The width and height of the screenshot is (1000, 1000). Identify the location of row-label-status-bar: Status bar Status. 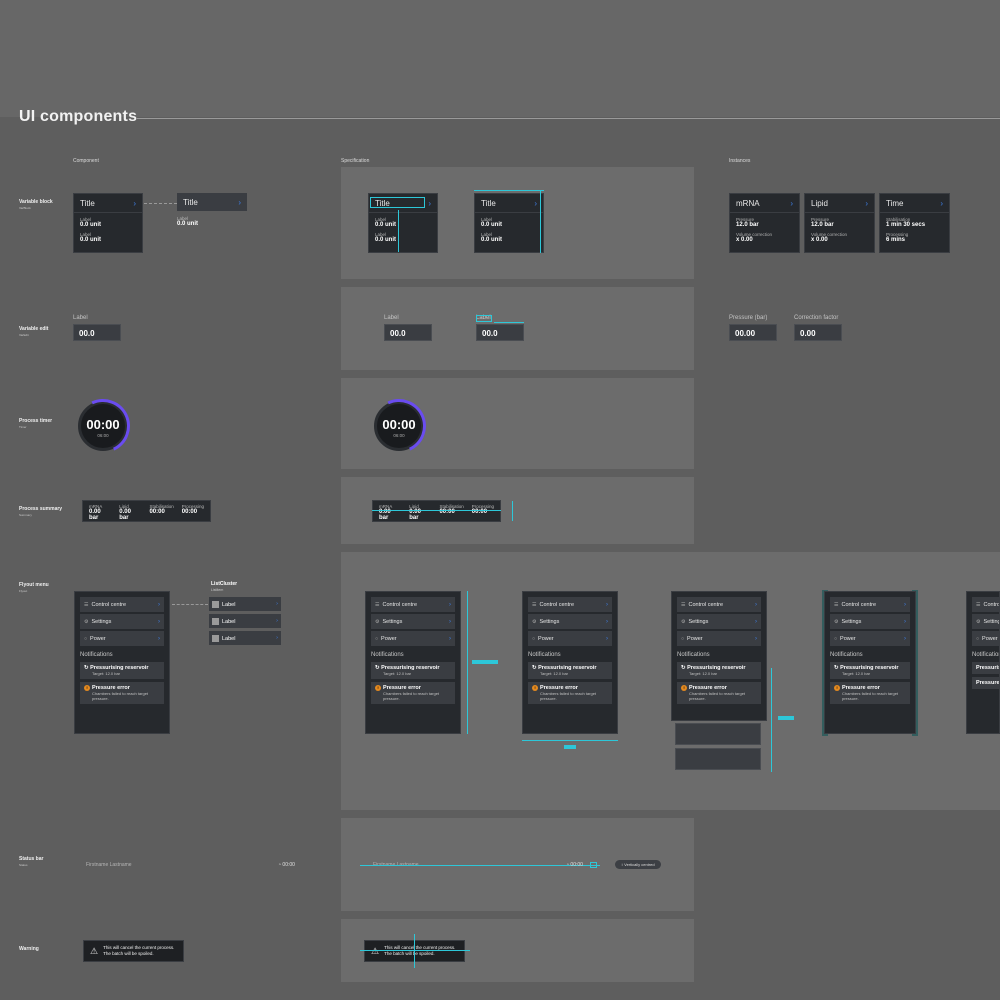
(31, 861).